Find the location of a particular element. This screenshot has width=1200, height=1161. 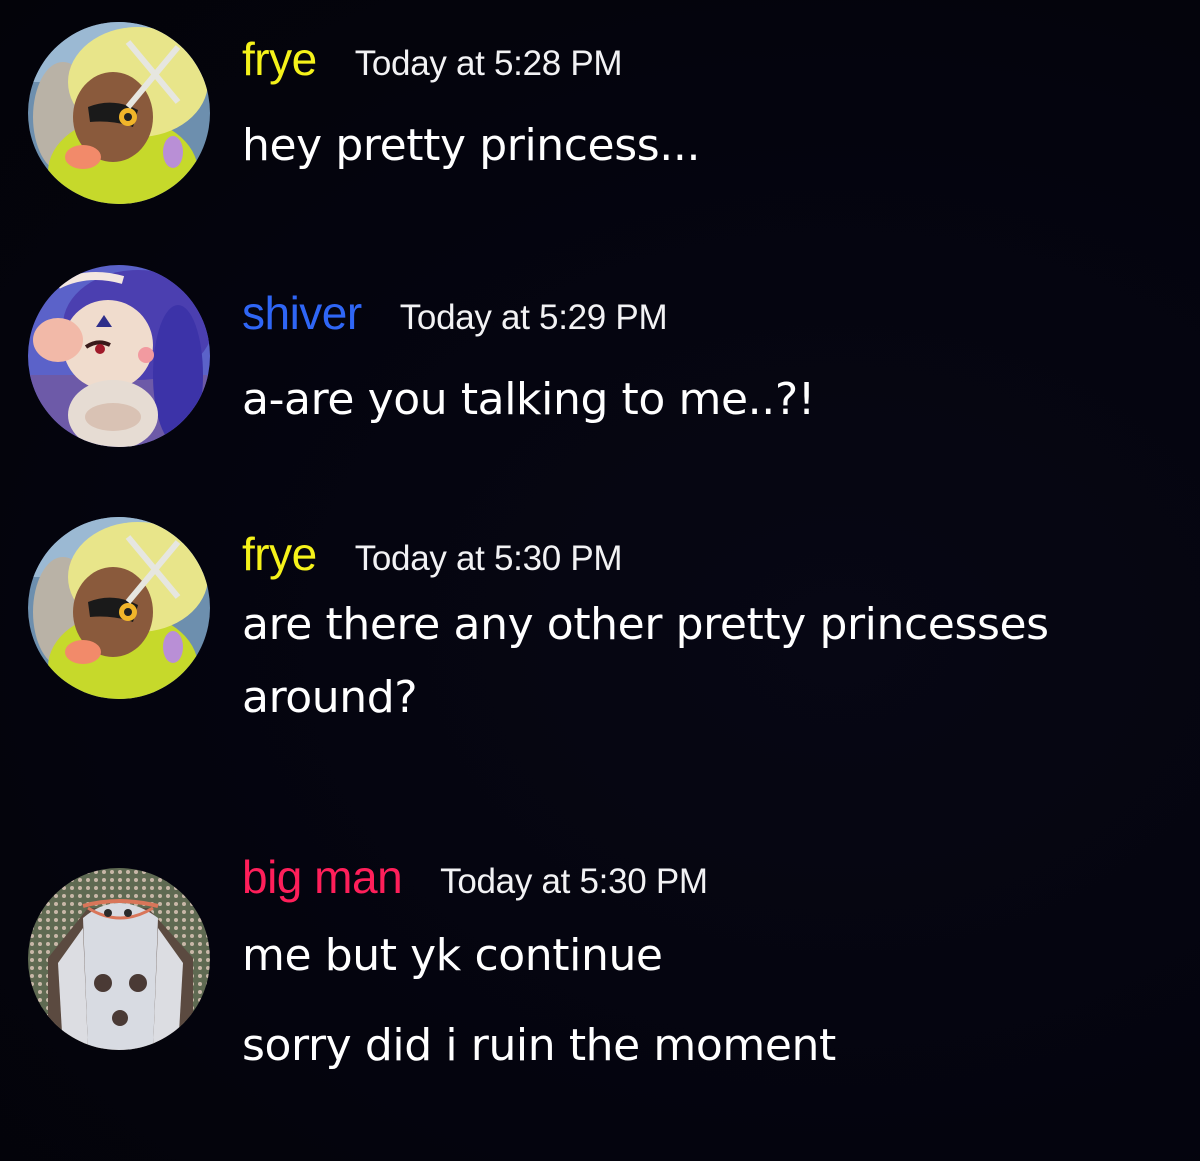

avatar-shiver is located at coordinates (119, 356).